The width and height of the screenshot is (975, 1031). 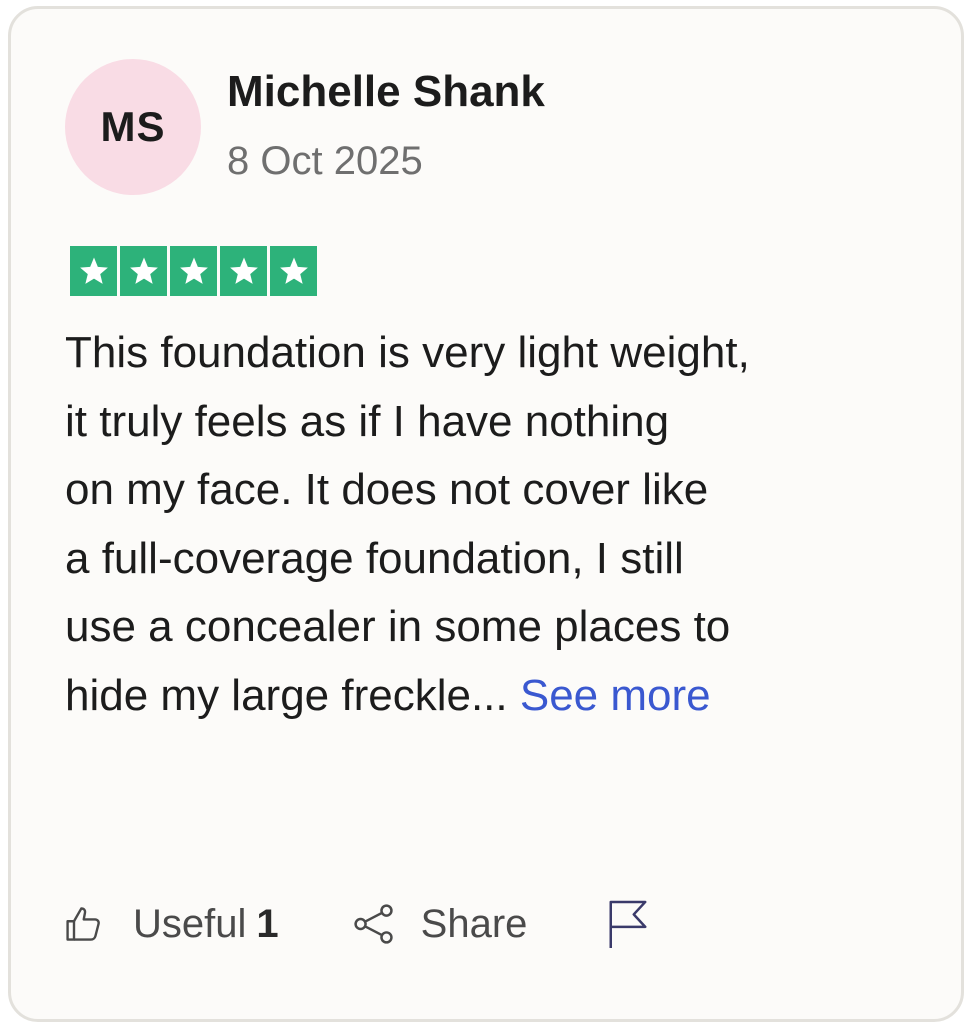 I want to click on useful-button: Useful 1, so click(x=171, y=924).